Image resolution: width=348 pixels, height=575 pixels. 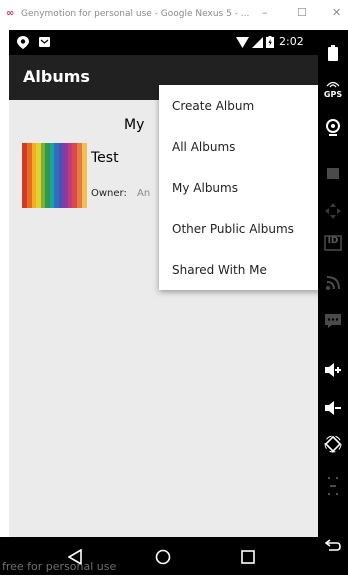 What do you see at coordinates (333, 408) in the screenshot?
I see `volume-down-icon` at bounding box center [333, 408].